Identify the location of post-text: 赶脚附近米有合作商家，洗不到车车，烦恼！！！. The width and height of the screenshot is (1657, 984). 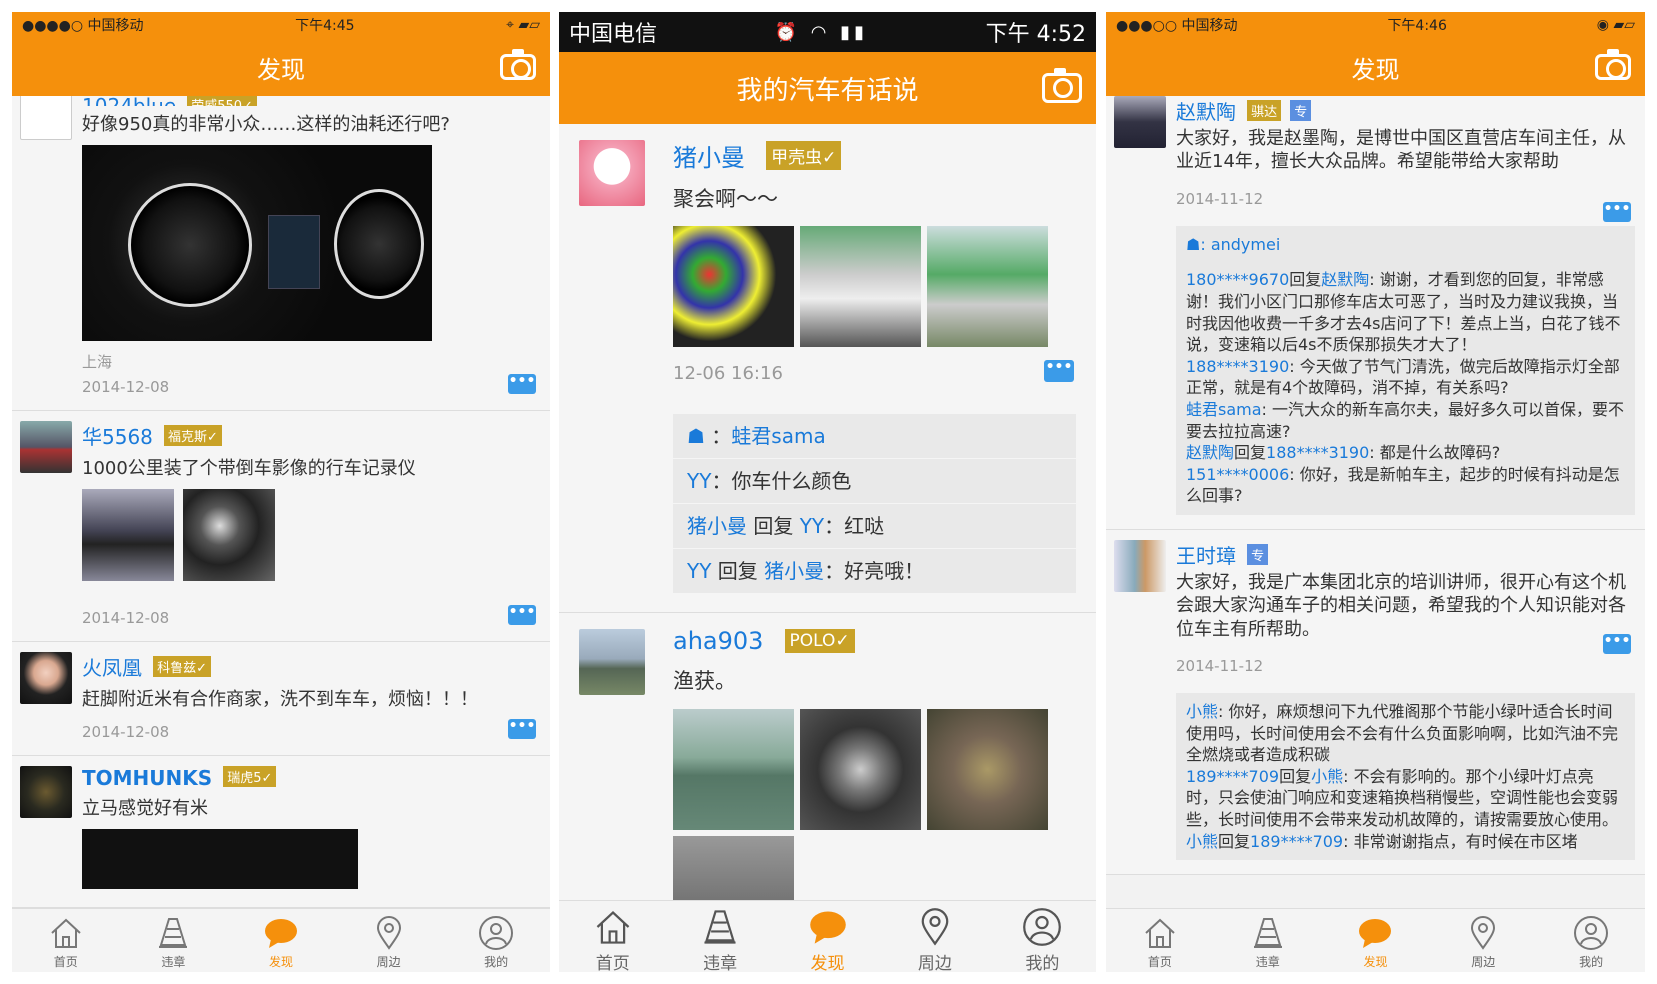
(280, 700).